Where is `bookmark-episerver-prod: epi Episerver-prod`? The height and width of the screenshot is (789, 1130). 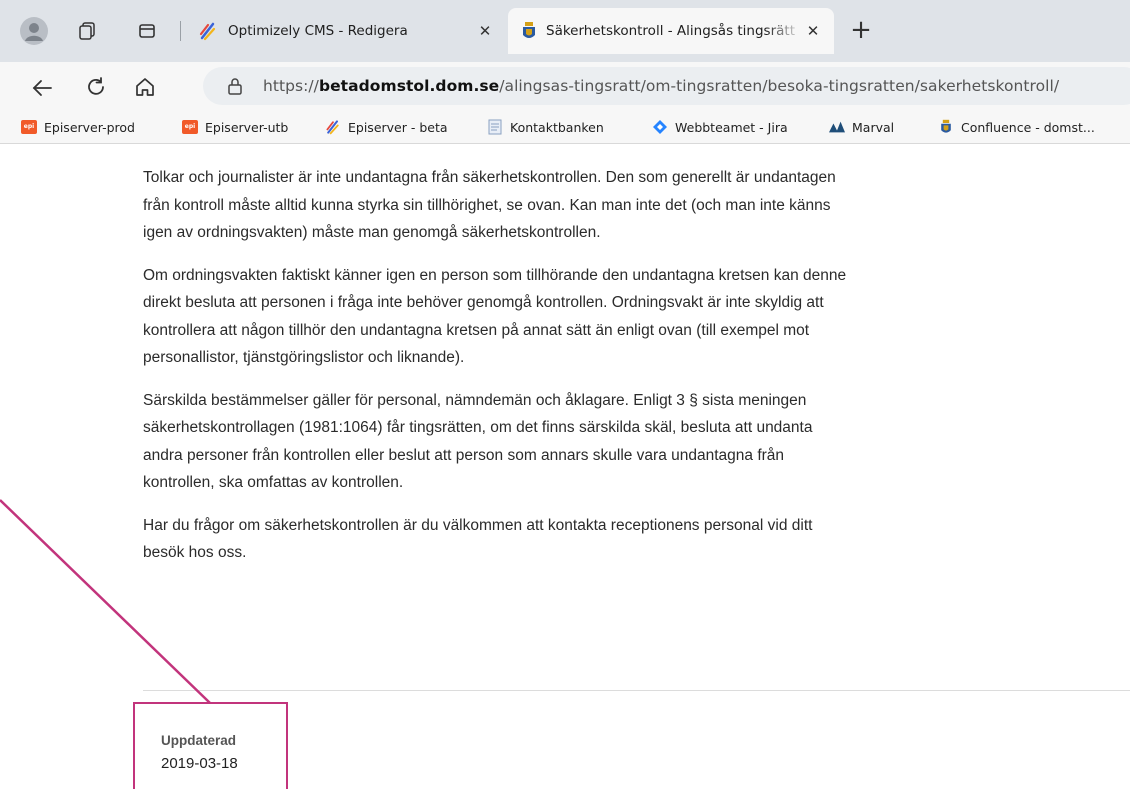
bookmark-episerver-prod: epi Episerver-prod is located at coordinates (78, 127).